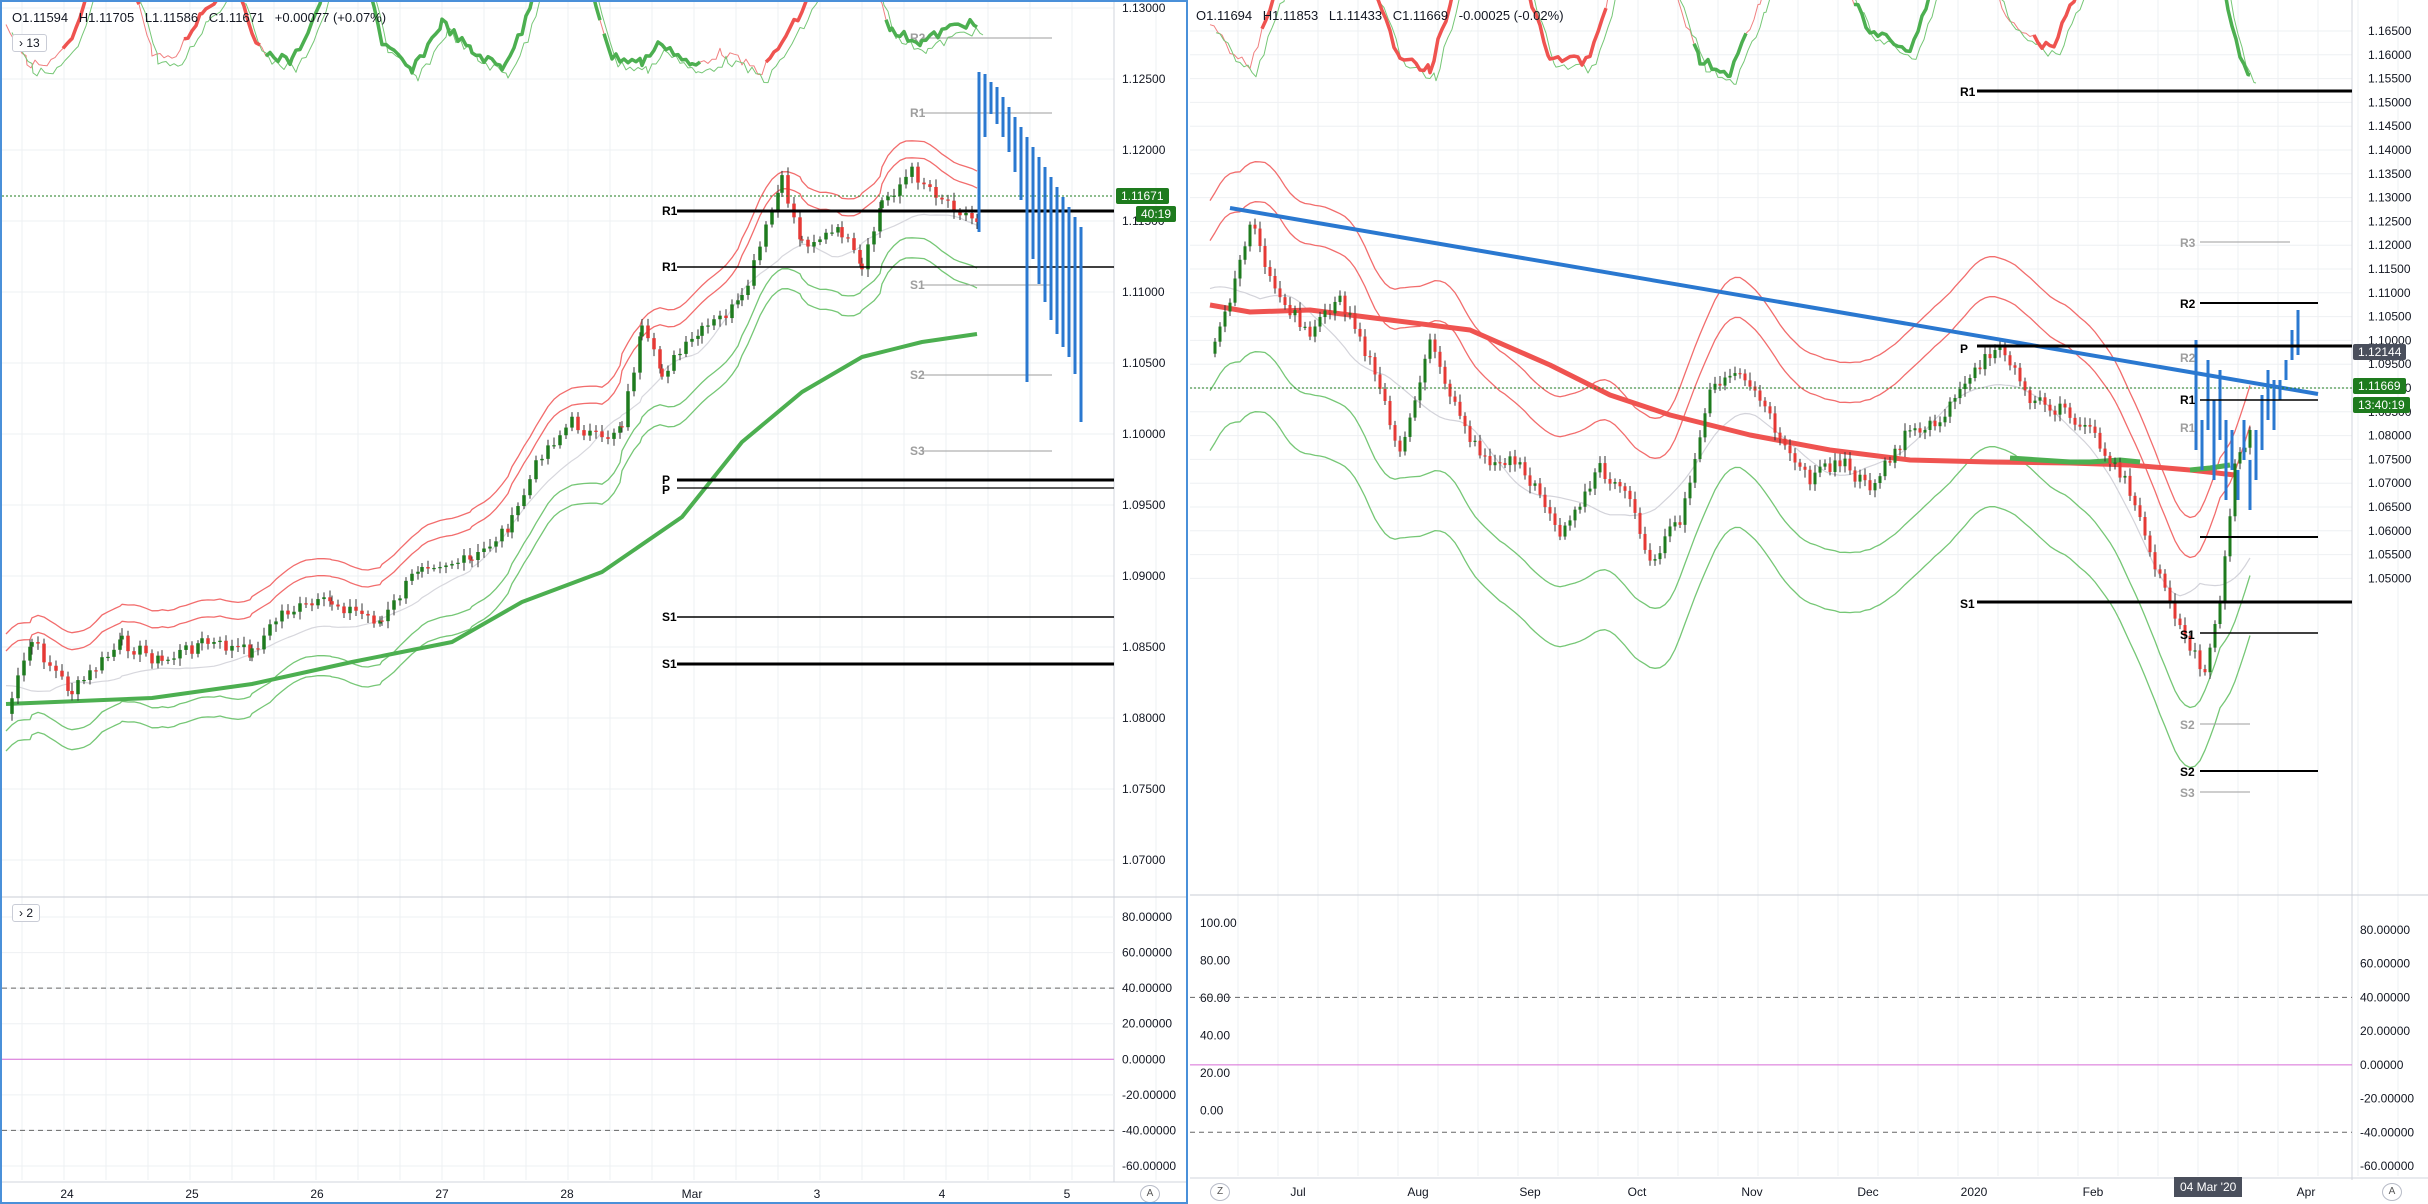 Image resolution: width=2428 pixels, height=1204 pixels. Describe the element at coordinates (2387, 1166) in the screenshot. I see `osc-axis-label-right: -60.00000` at that location.